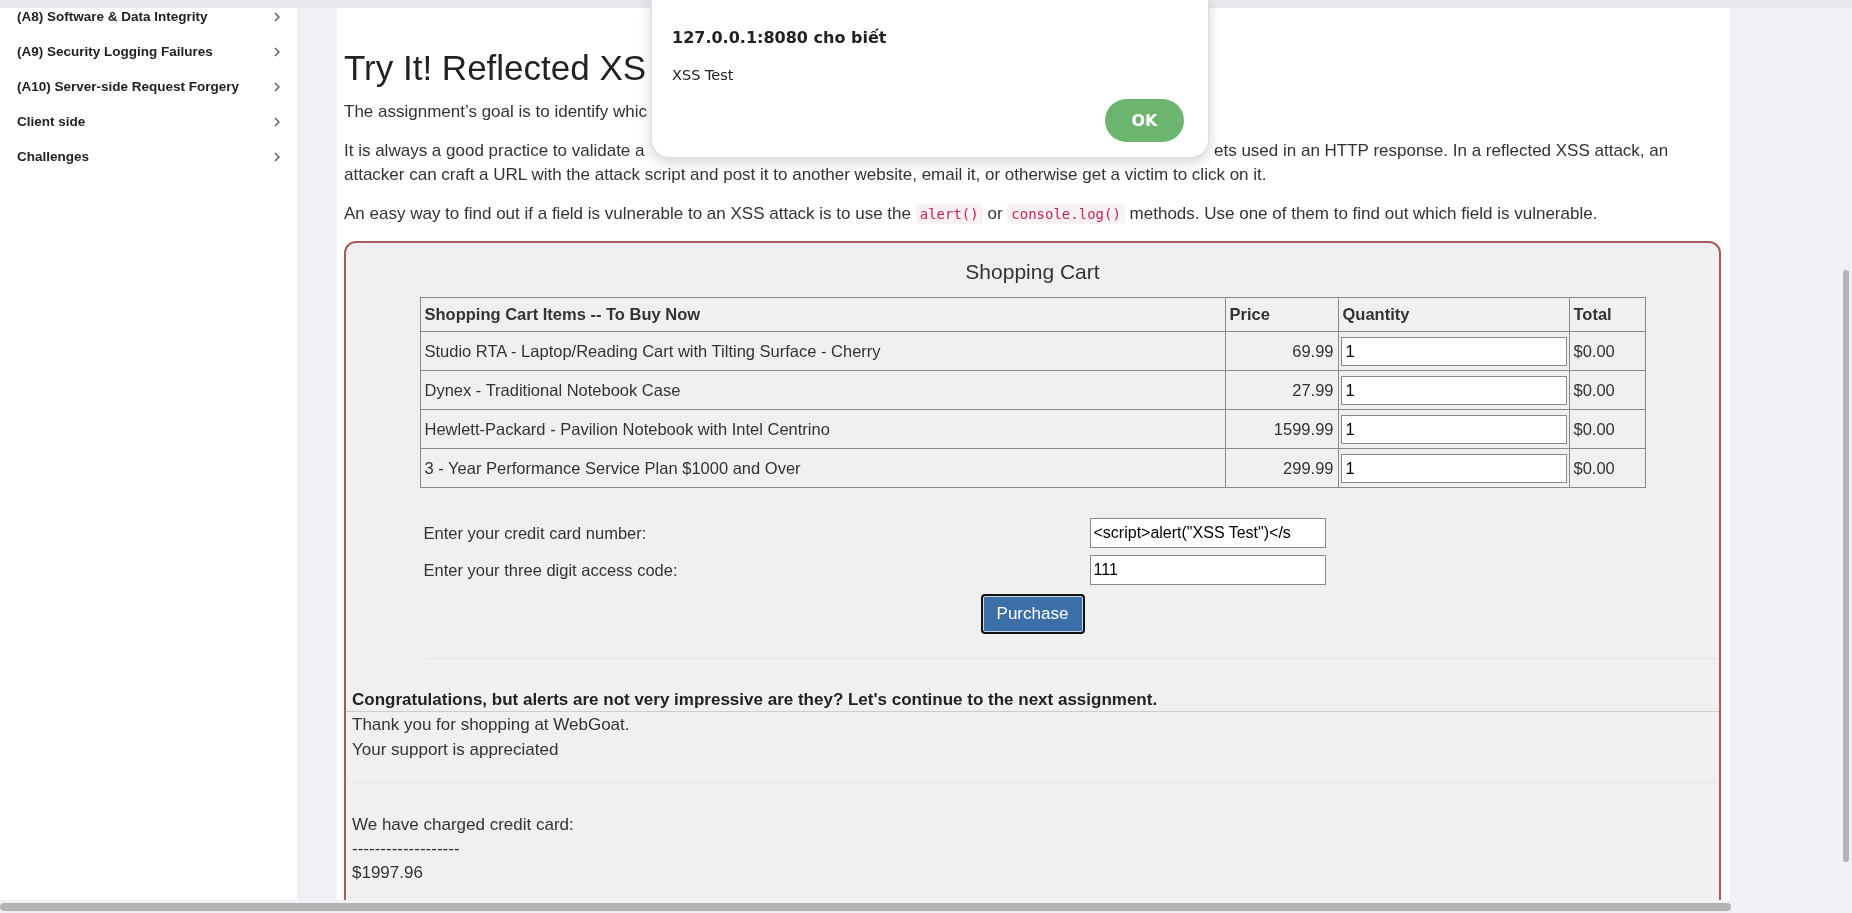 The width and height of the screenshot is (1852, 913). Describe the element at coordinates (148, 156) in the screenshot. I see `sidebar-item: Challenges` at that location.